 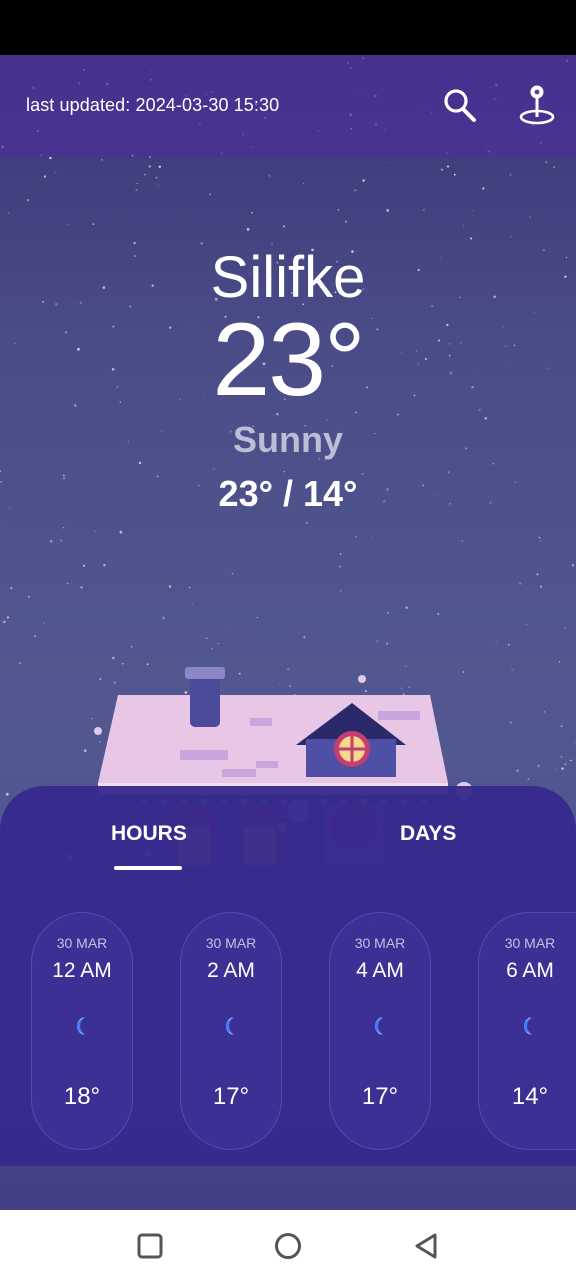 I want to click on circle-icon, so click(x=288, y=1246).